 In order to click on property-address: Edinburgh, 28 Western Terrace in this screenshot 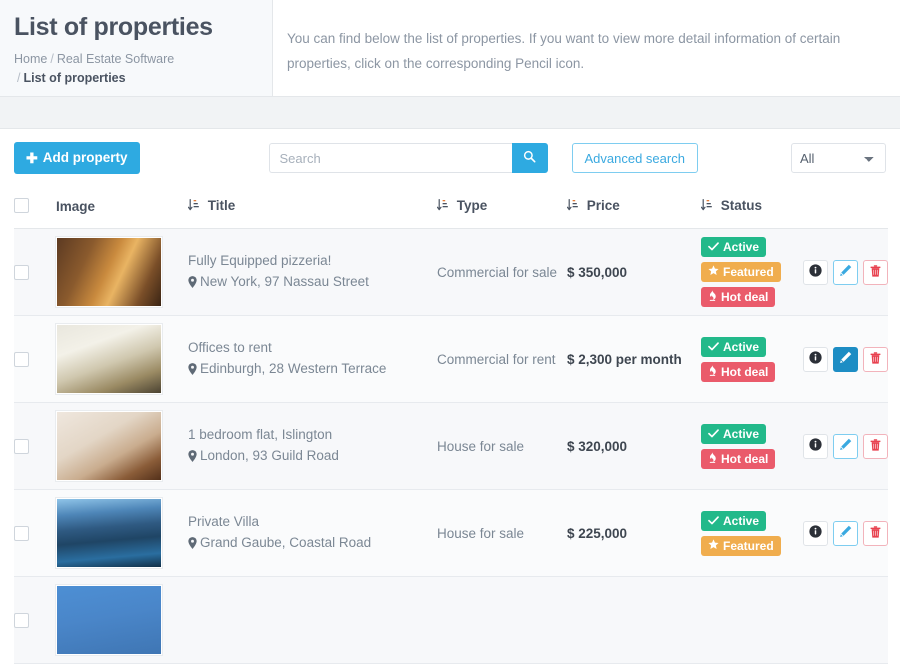, I will do `click(312, 369)`.